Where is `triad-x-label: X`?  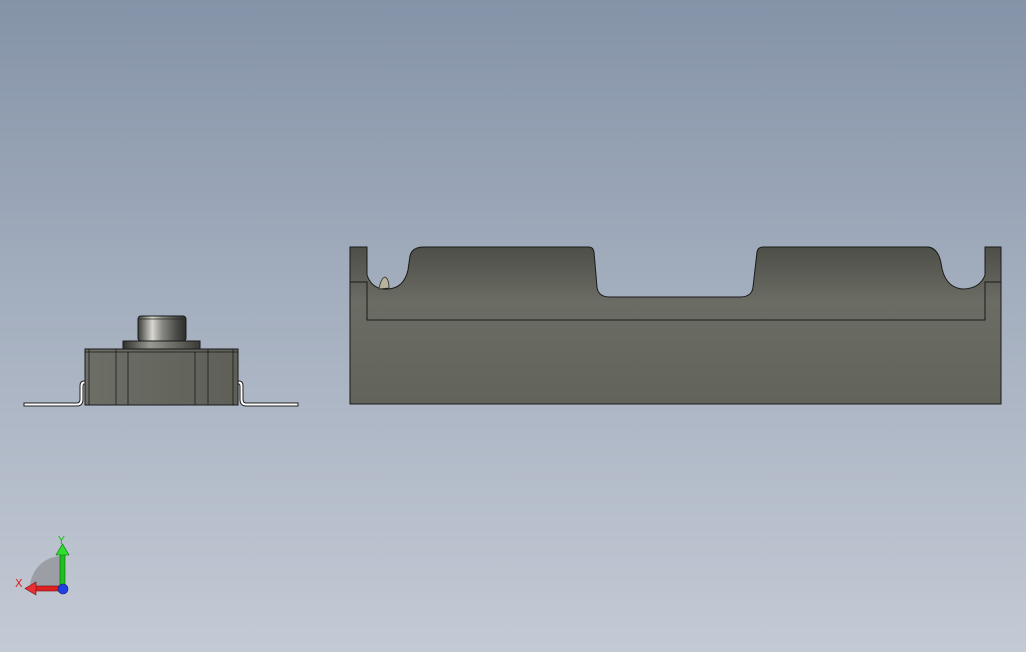
triad-x-label: X is located at coordinates (19, 583).